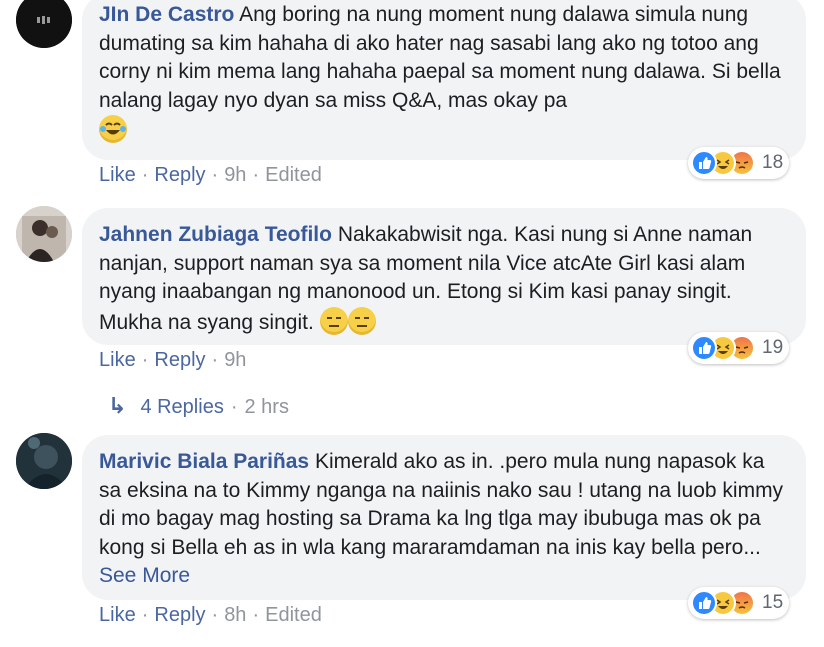  Describe the element at coordinates (739, 348) in the screenshot. I see `reactions-summary: 19` at that location.